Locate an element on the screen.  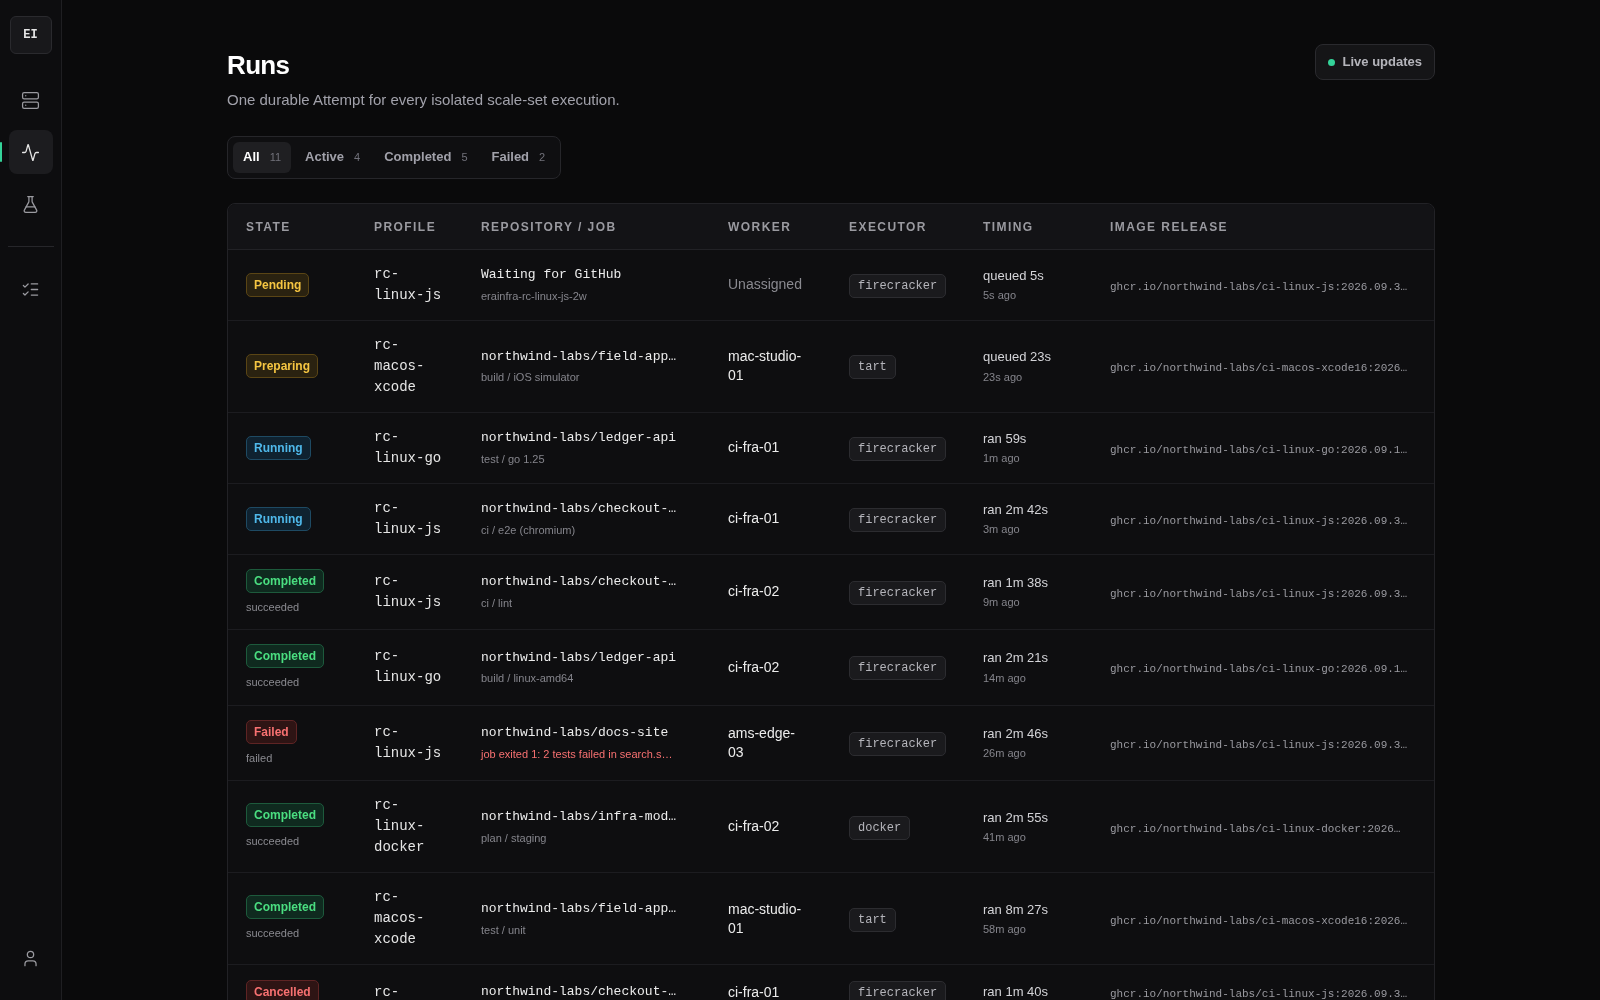
duration-text: ran 2m 55s is located at coordinates (1016, 817).